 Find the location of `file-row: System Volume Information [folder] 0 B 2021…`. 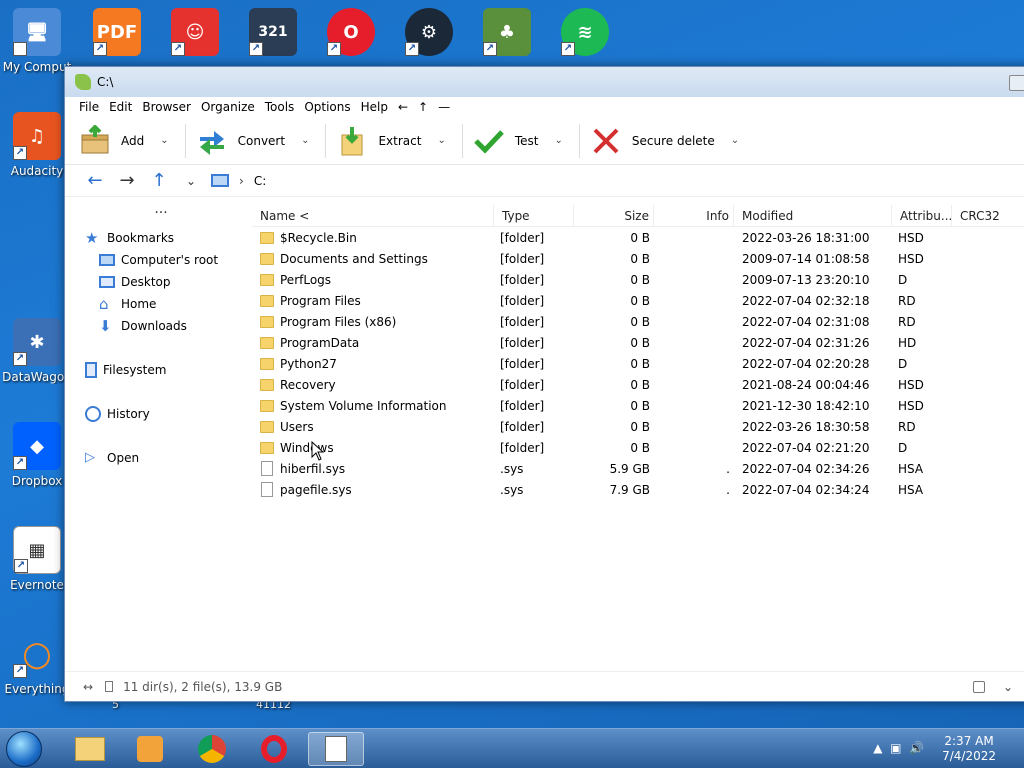

file-row: System Volume Information [folder] 0 B 2021… is located at coordinates (638, 405).